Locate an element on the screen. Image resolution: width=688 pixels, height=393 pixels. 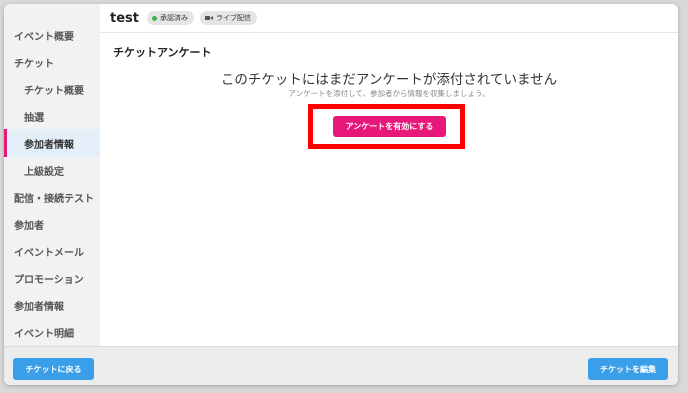
back-to-ticket-button: チケットに戻る is located at coordinates (53, 369).